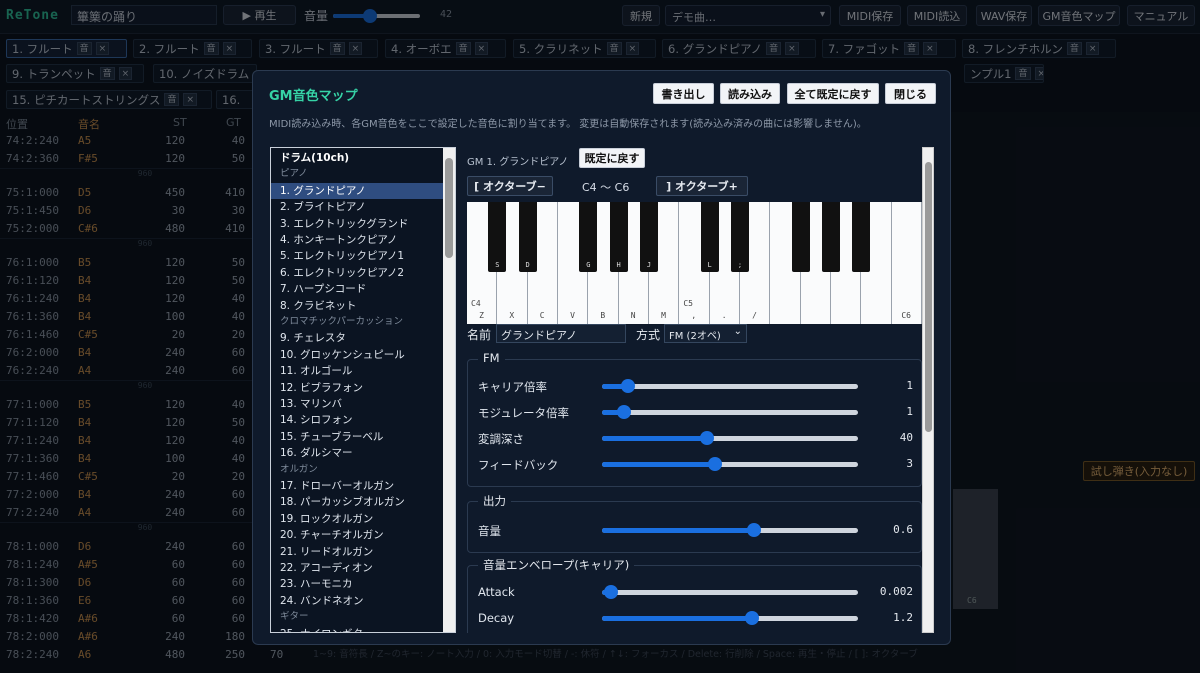  Describe the element at coordinates (906, 263) in the screenshot. I see `white-key: C6` at that location.